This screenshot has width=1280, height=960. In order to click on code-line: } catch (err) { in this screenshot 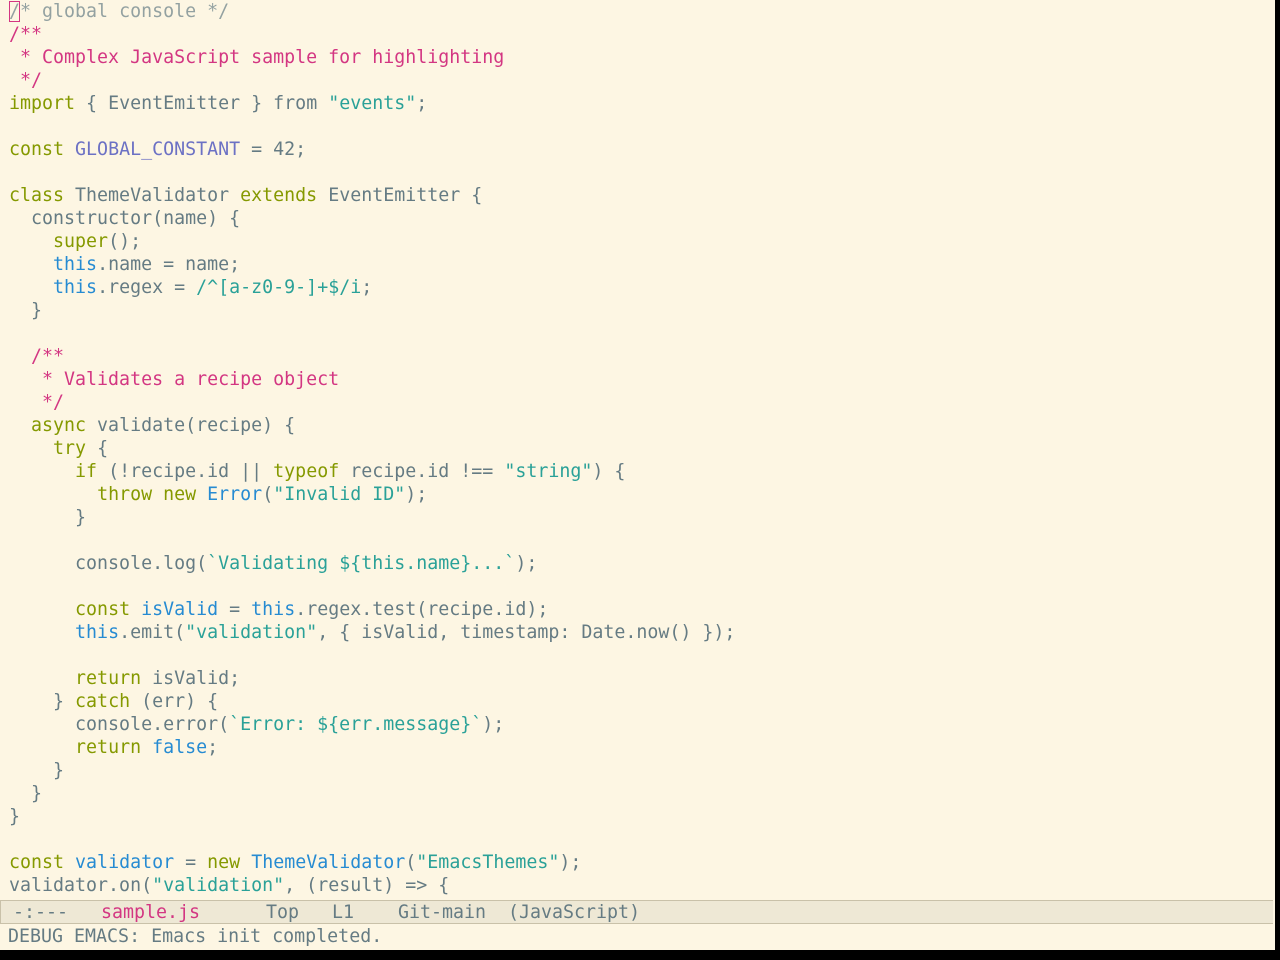, I will do `click(113, 701)`.